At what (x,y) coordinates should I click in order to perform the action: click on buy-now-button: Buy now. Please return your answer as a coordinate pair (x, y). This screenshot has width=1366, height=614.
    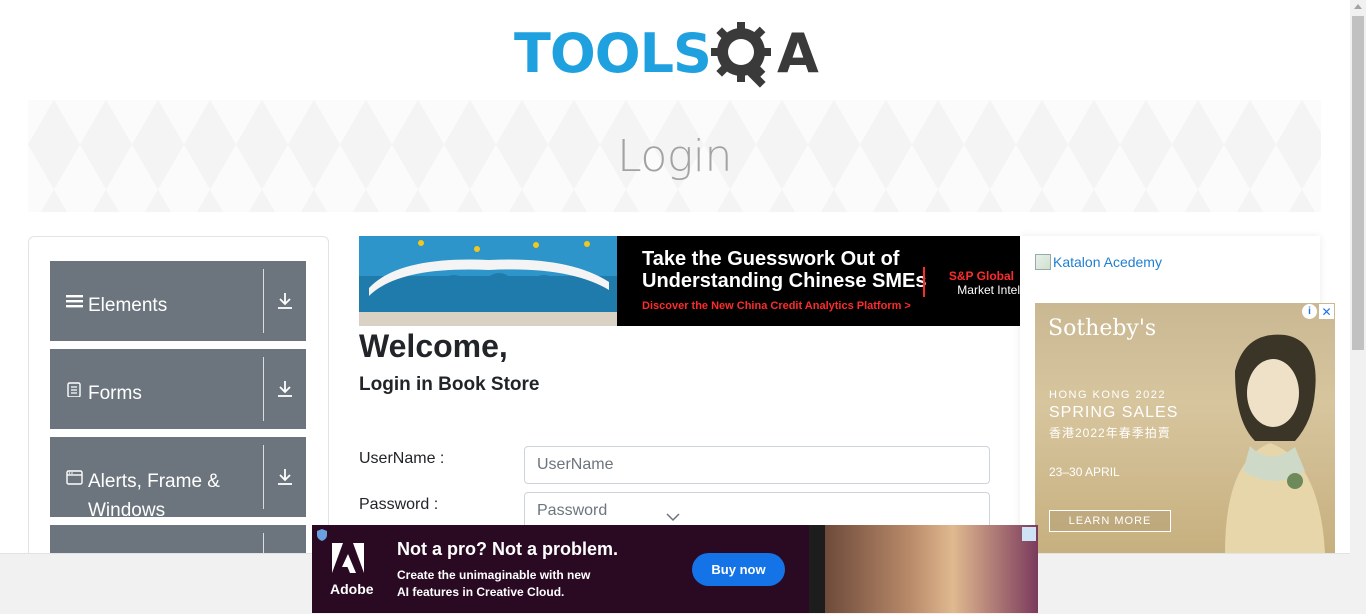
    Looking at the image, I should click on (738, 569).